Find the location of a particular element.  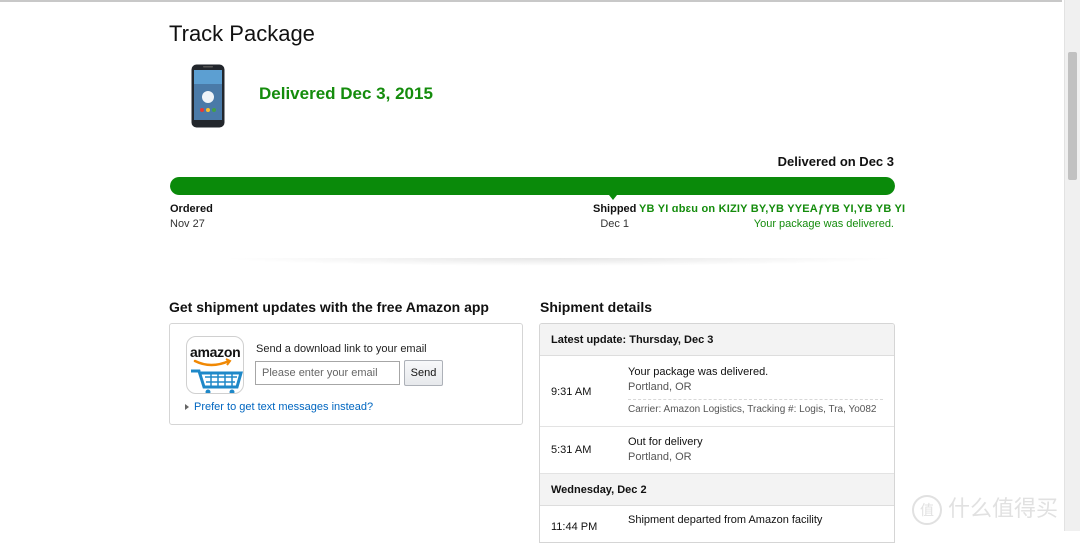

caret-right-icon is located at coordinates (187, 407).